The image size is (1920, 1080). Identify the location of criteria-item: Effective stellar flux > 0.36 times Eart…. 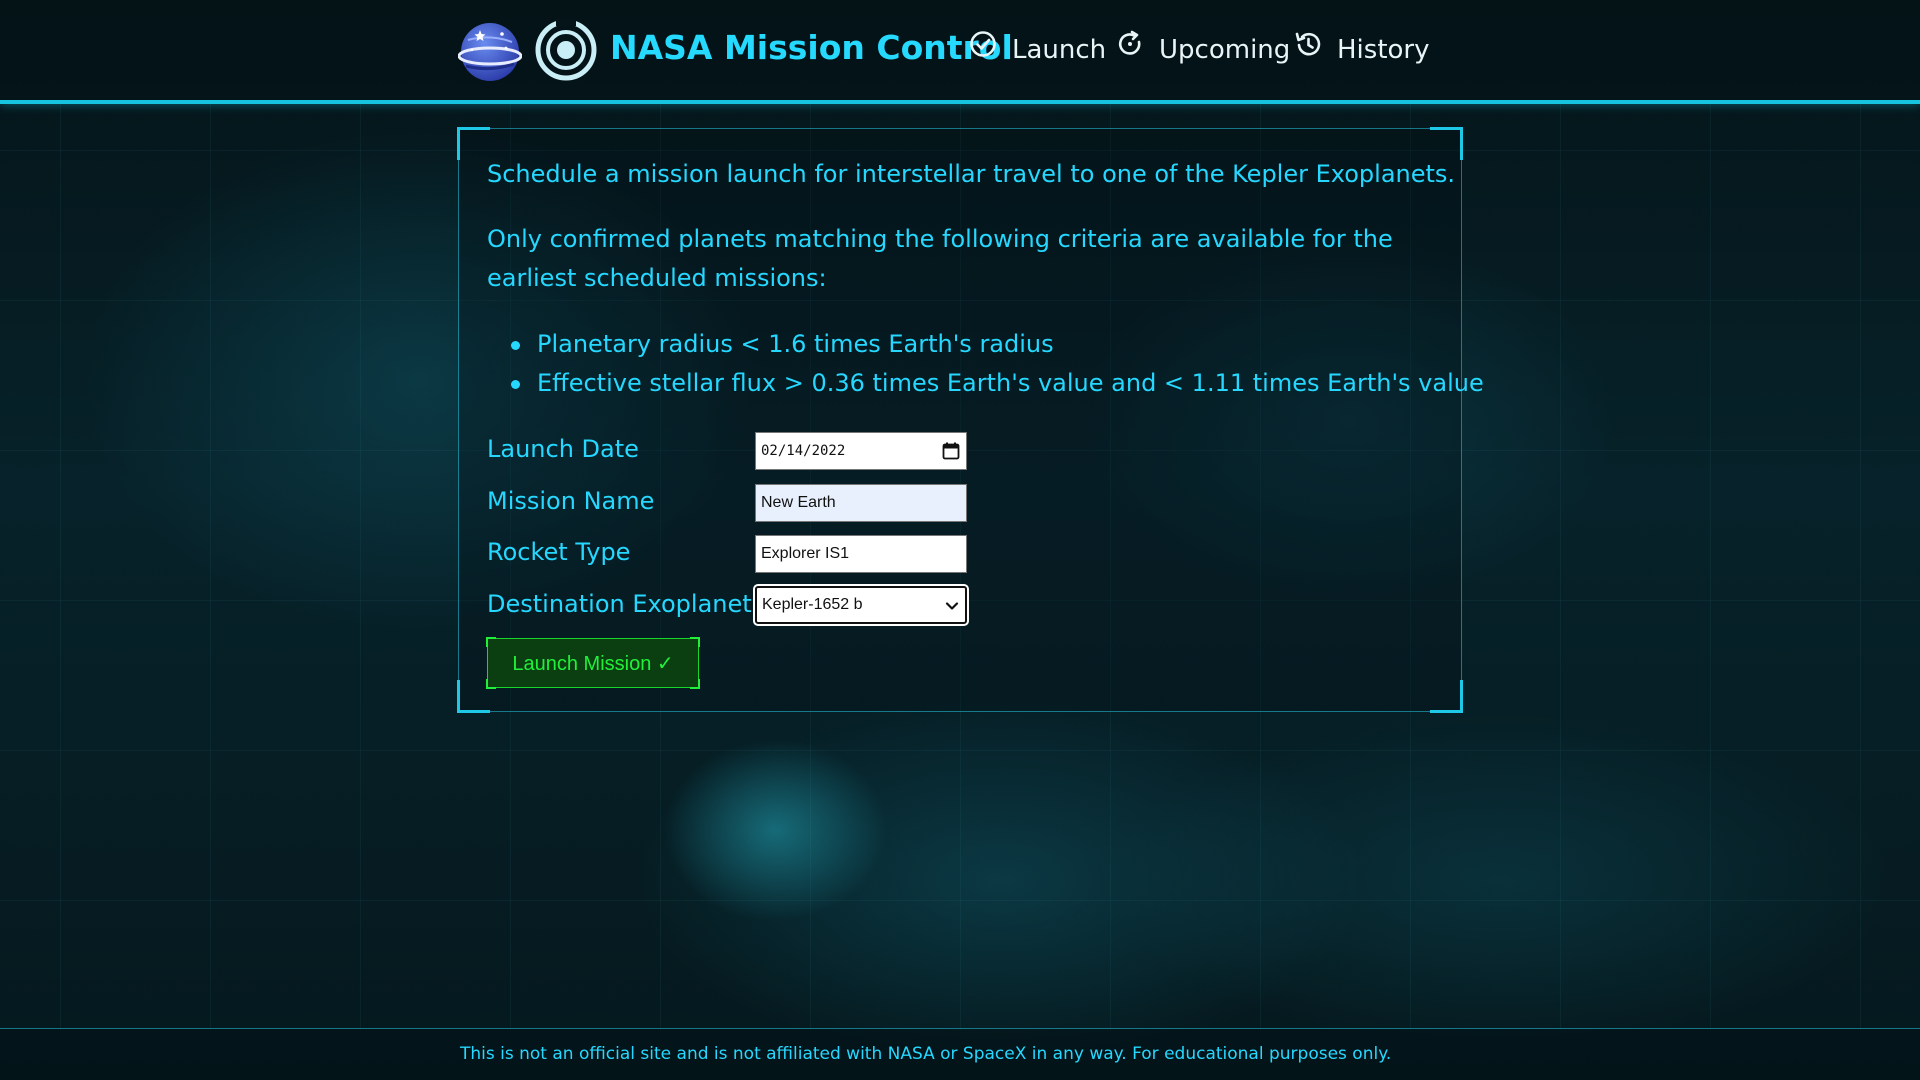
(985, 383).